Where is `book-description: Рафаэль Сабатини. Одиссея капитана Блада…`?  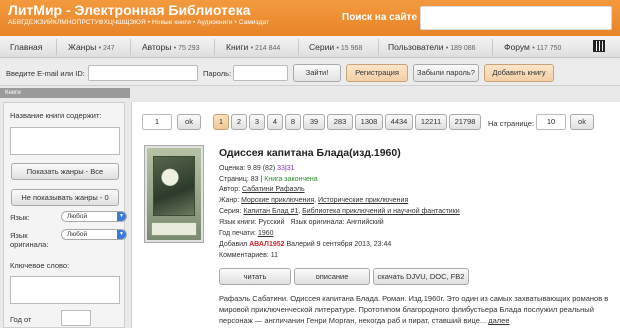
book-description: Рафаэль Сабатини. Одиссея капитана Блада… is located at coordinates (414, 309).